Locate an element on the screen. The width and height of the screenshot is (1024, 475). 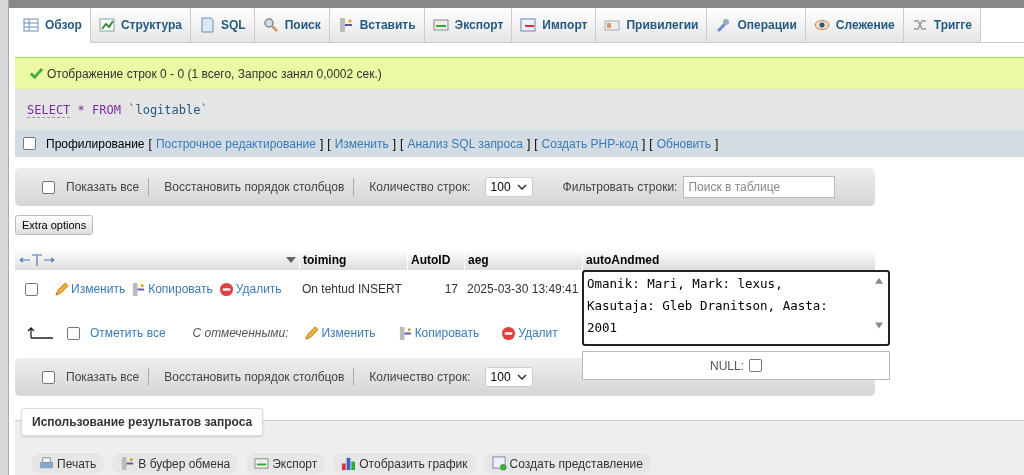
tab: Операции is located at coordinates (756, 25).